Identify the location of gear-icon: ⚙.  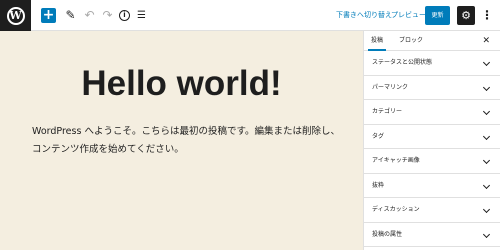
(466, 15).